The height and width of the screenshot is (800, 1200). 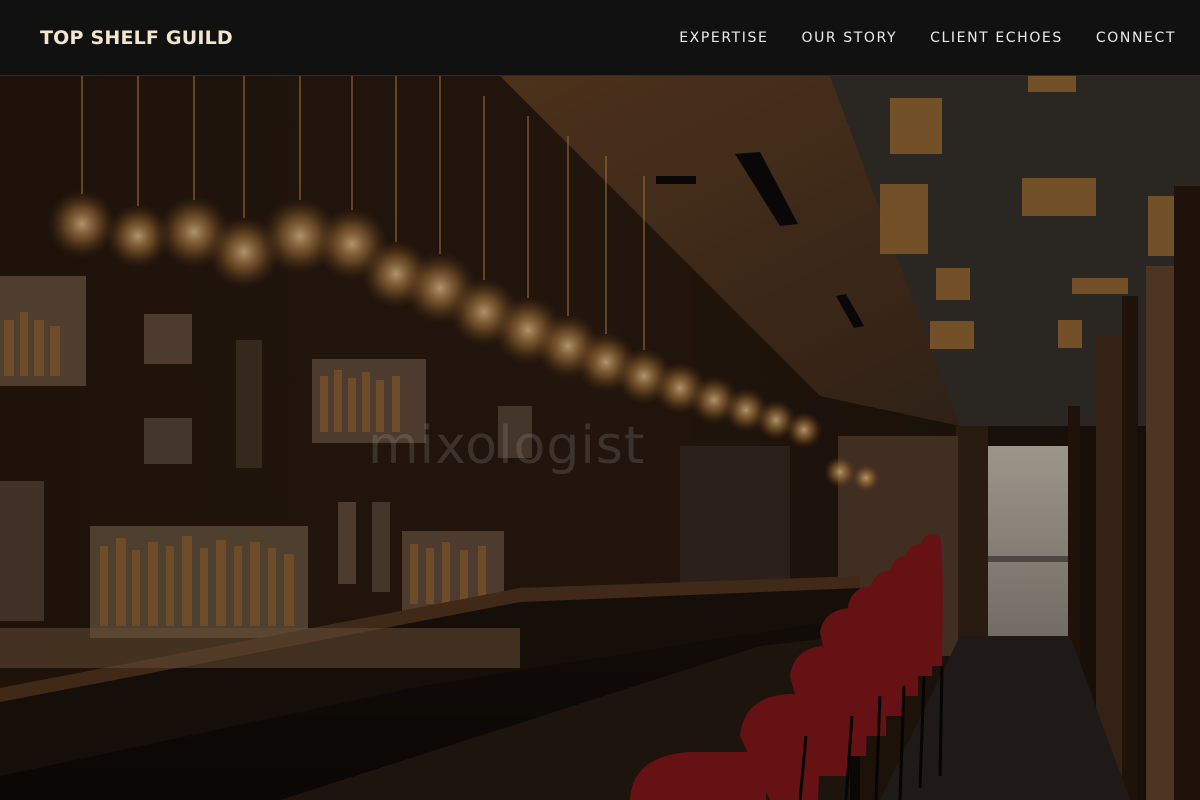 What do you see at coordinates (1136, 38) in the screenshot?
I see `nav-link-connect: CONNECT` at bounding box center [1136, 38].